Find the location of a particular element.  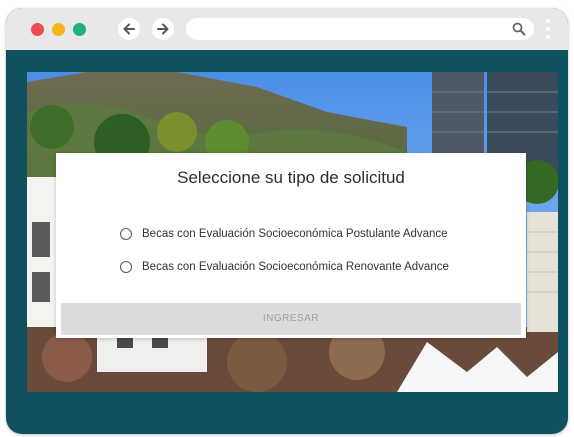

browser-toolbar is located at coordinates (287, 29).